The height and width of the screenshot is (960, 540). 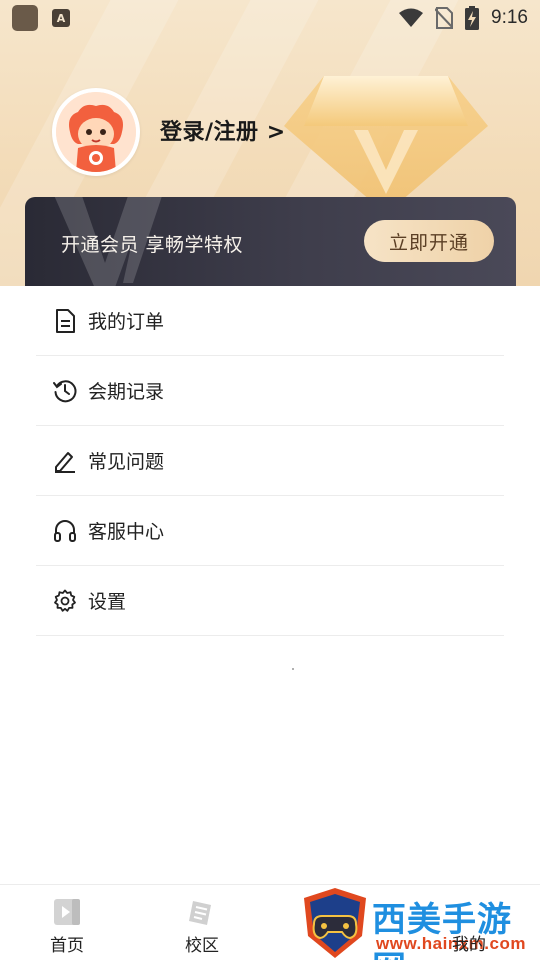 What do you see at coordinates (451, 943) in the screenshot?
I see `watermark-url: www.hainxm.com` at bounding box center [451, 943].